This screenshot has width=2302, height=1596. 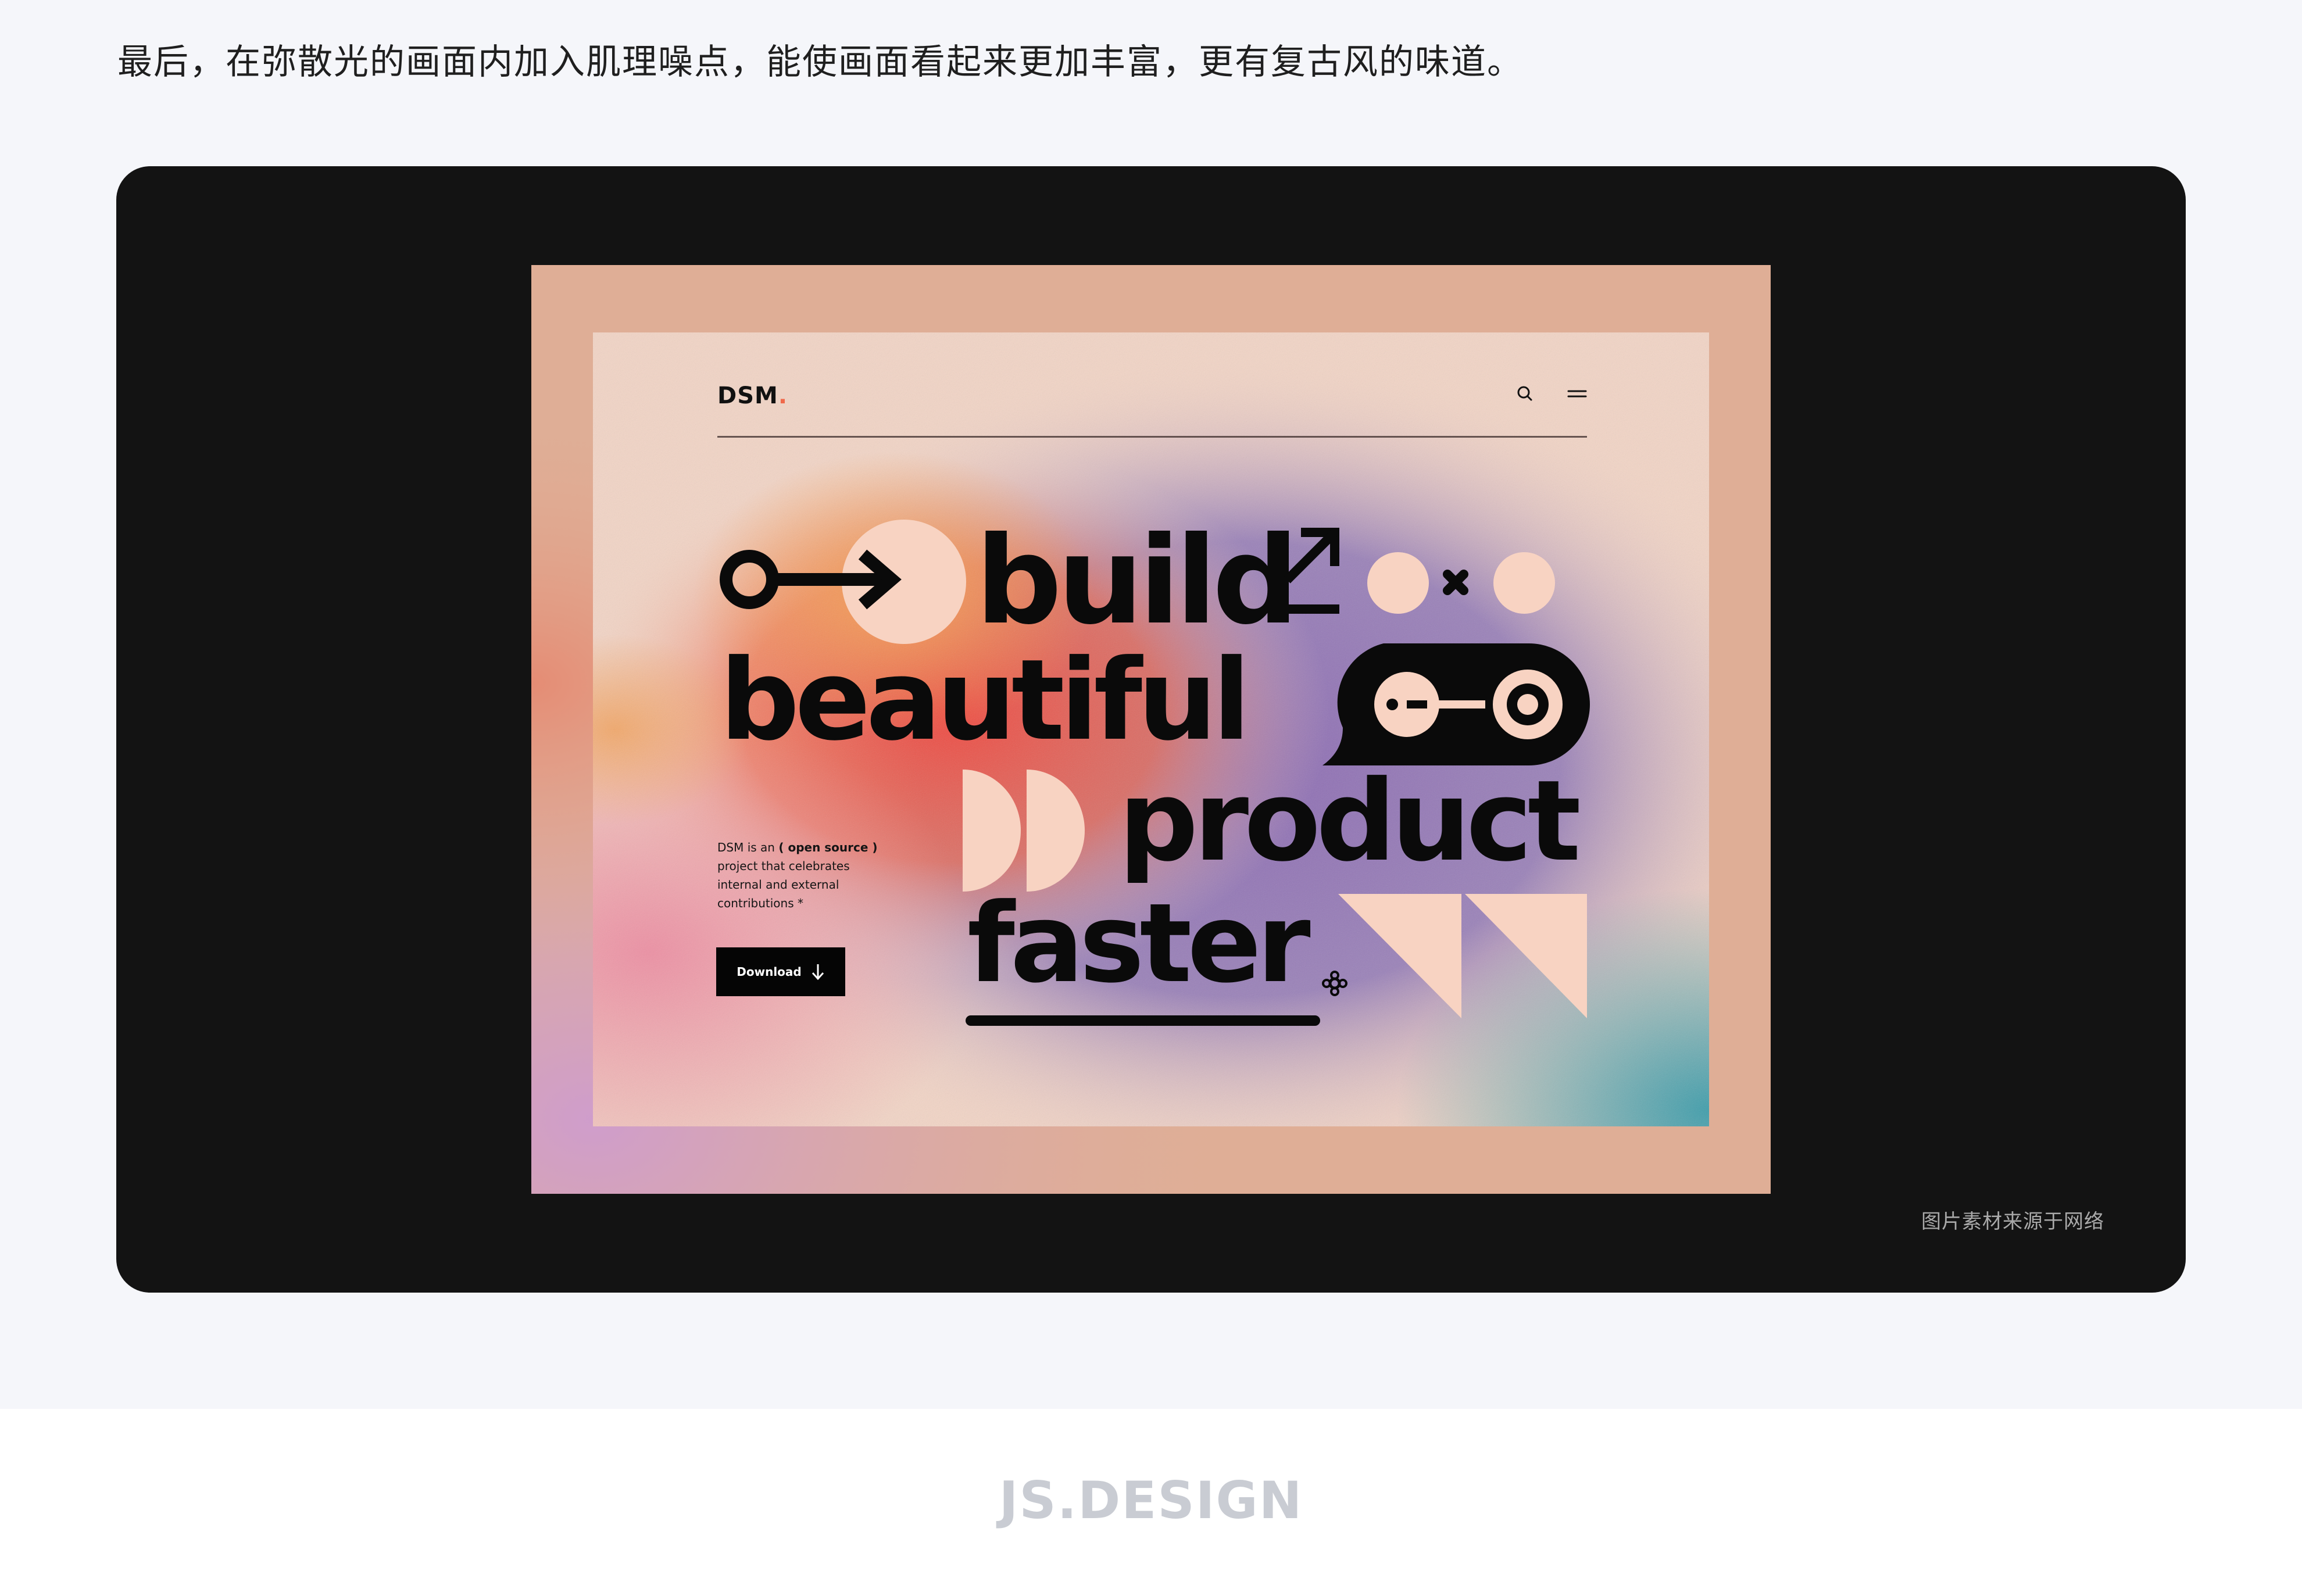 I want to click on headline-line-build: build, so click(x=1137, y=581).